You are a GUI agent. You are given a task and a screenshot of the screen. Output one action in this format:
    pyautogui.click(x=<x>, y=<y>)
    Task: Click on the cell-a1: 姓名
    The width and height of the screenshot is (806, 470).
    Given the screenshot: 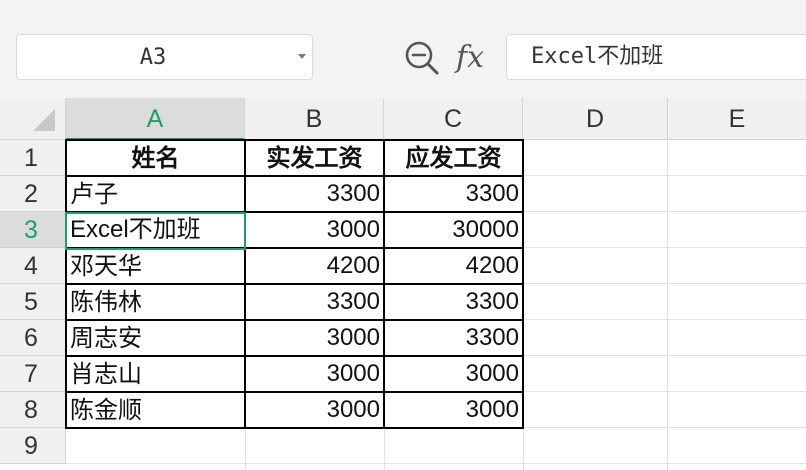 What is the action you would take?
    pyautogui.click(x=155, y=158)
    